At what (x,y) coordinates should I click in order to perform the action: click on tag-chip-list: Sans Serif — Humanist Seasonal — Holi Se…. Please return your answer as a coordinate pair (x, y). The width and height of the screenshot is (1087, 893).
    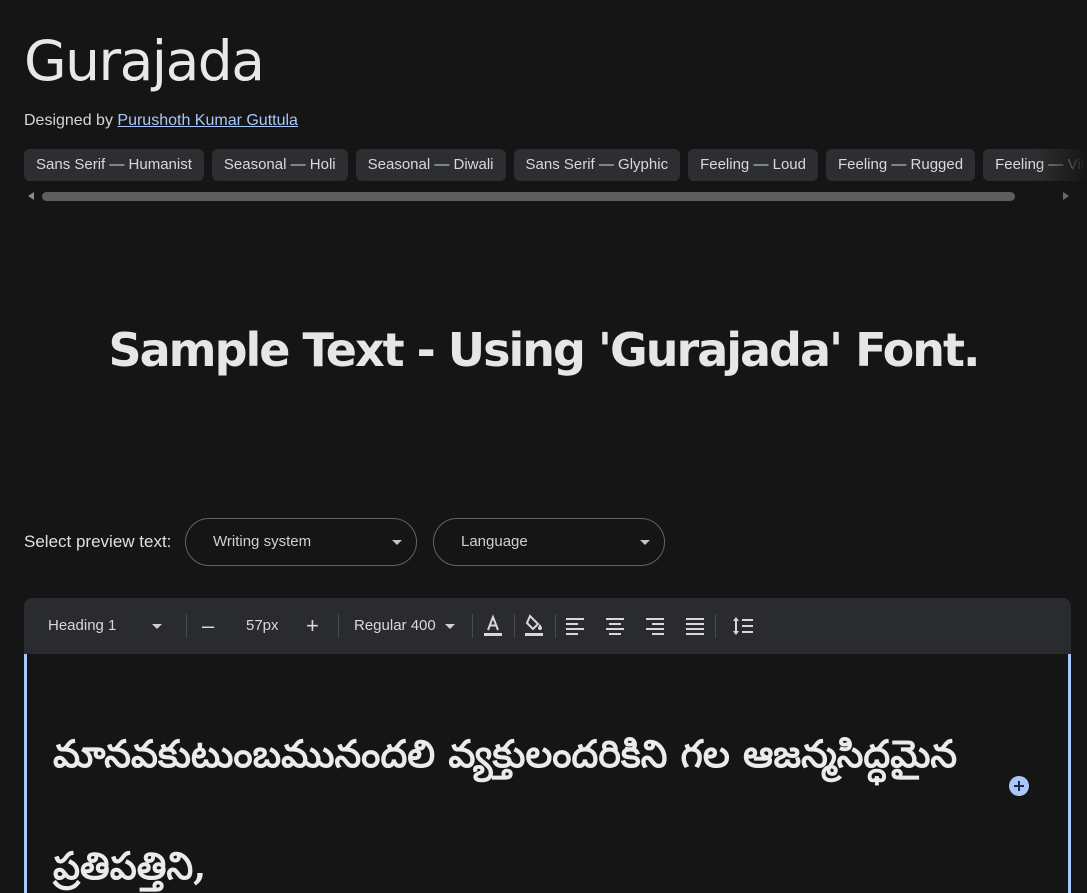
    Looking at the image, I should click on (555, 165).